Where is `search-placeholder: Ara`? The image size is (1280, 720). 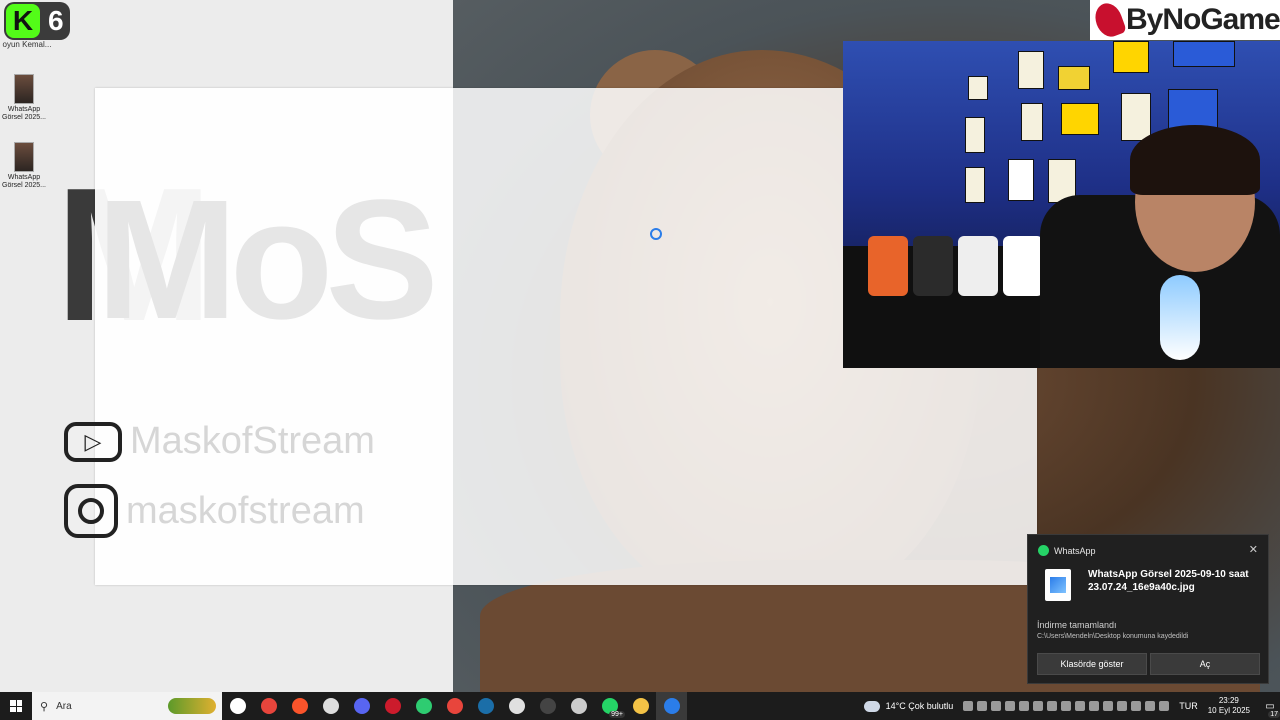 search-placeholder: Ara is located at coordinates (64, 706).